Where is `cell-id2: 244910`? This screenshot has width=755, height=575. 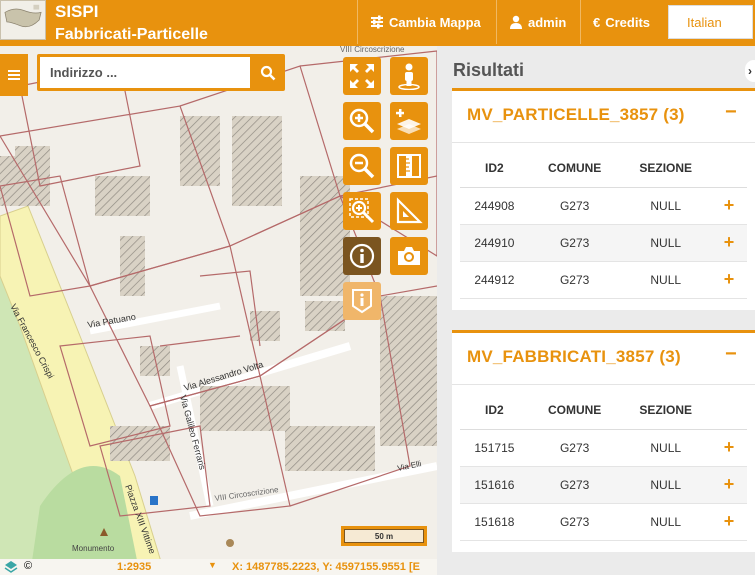 cell-id2: 244910 is located at coordinates (494, 243).